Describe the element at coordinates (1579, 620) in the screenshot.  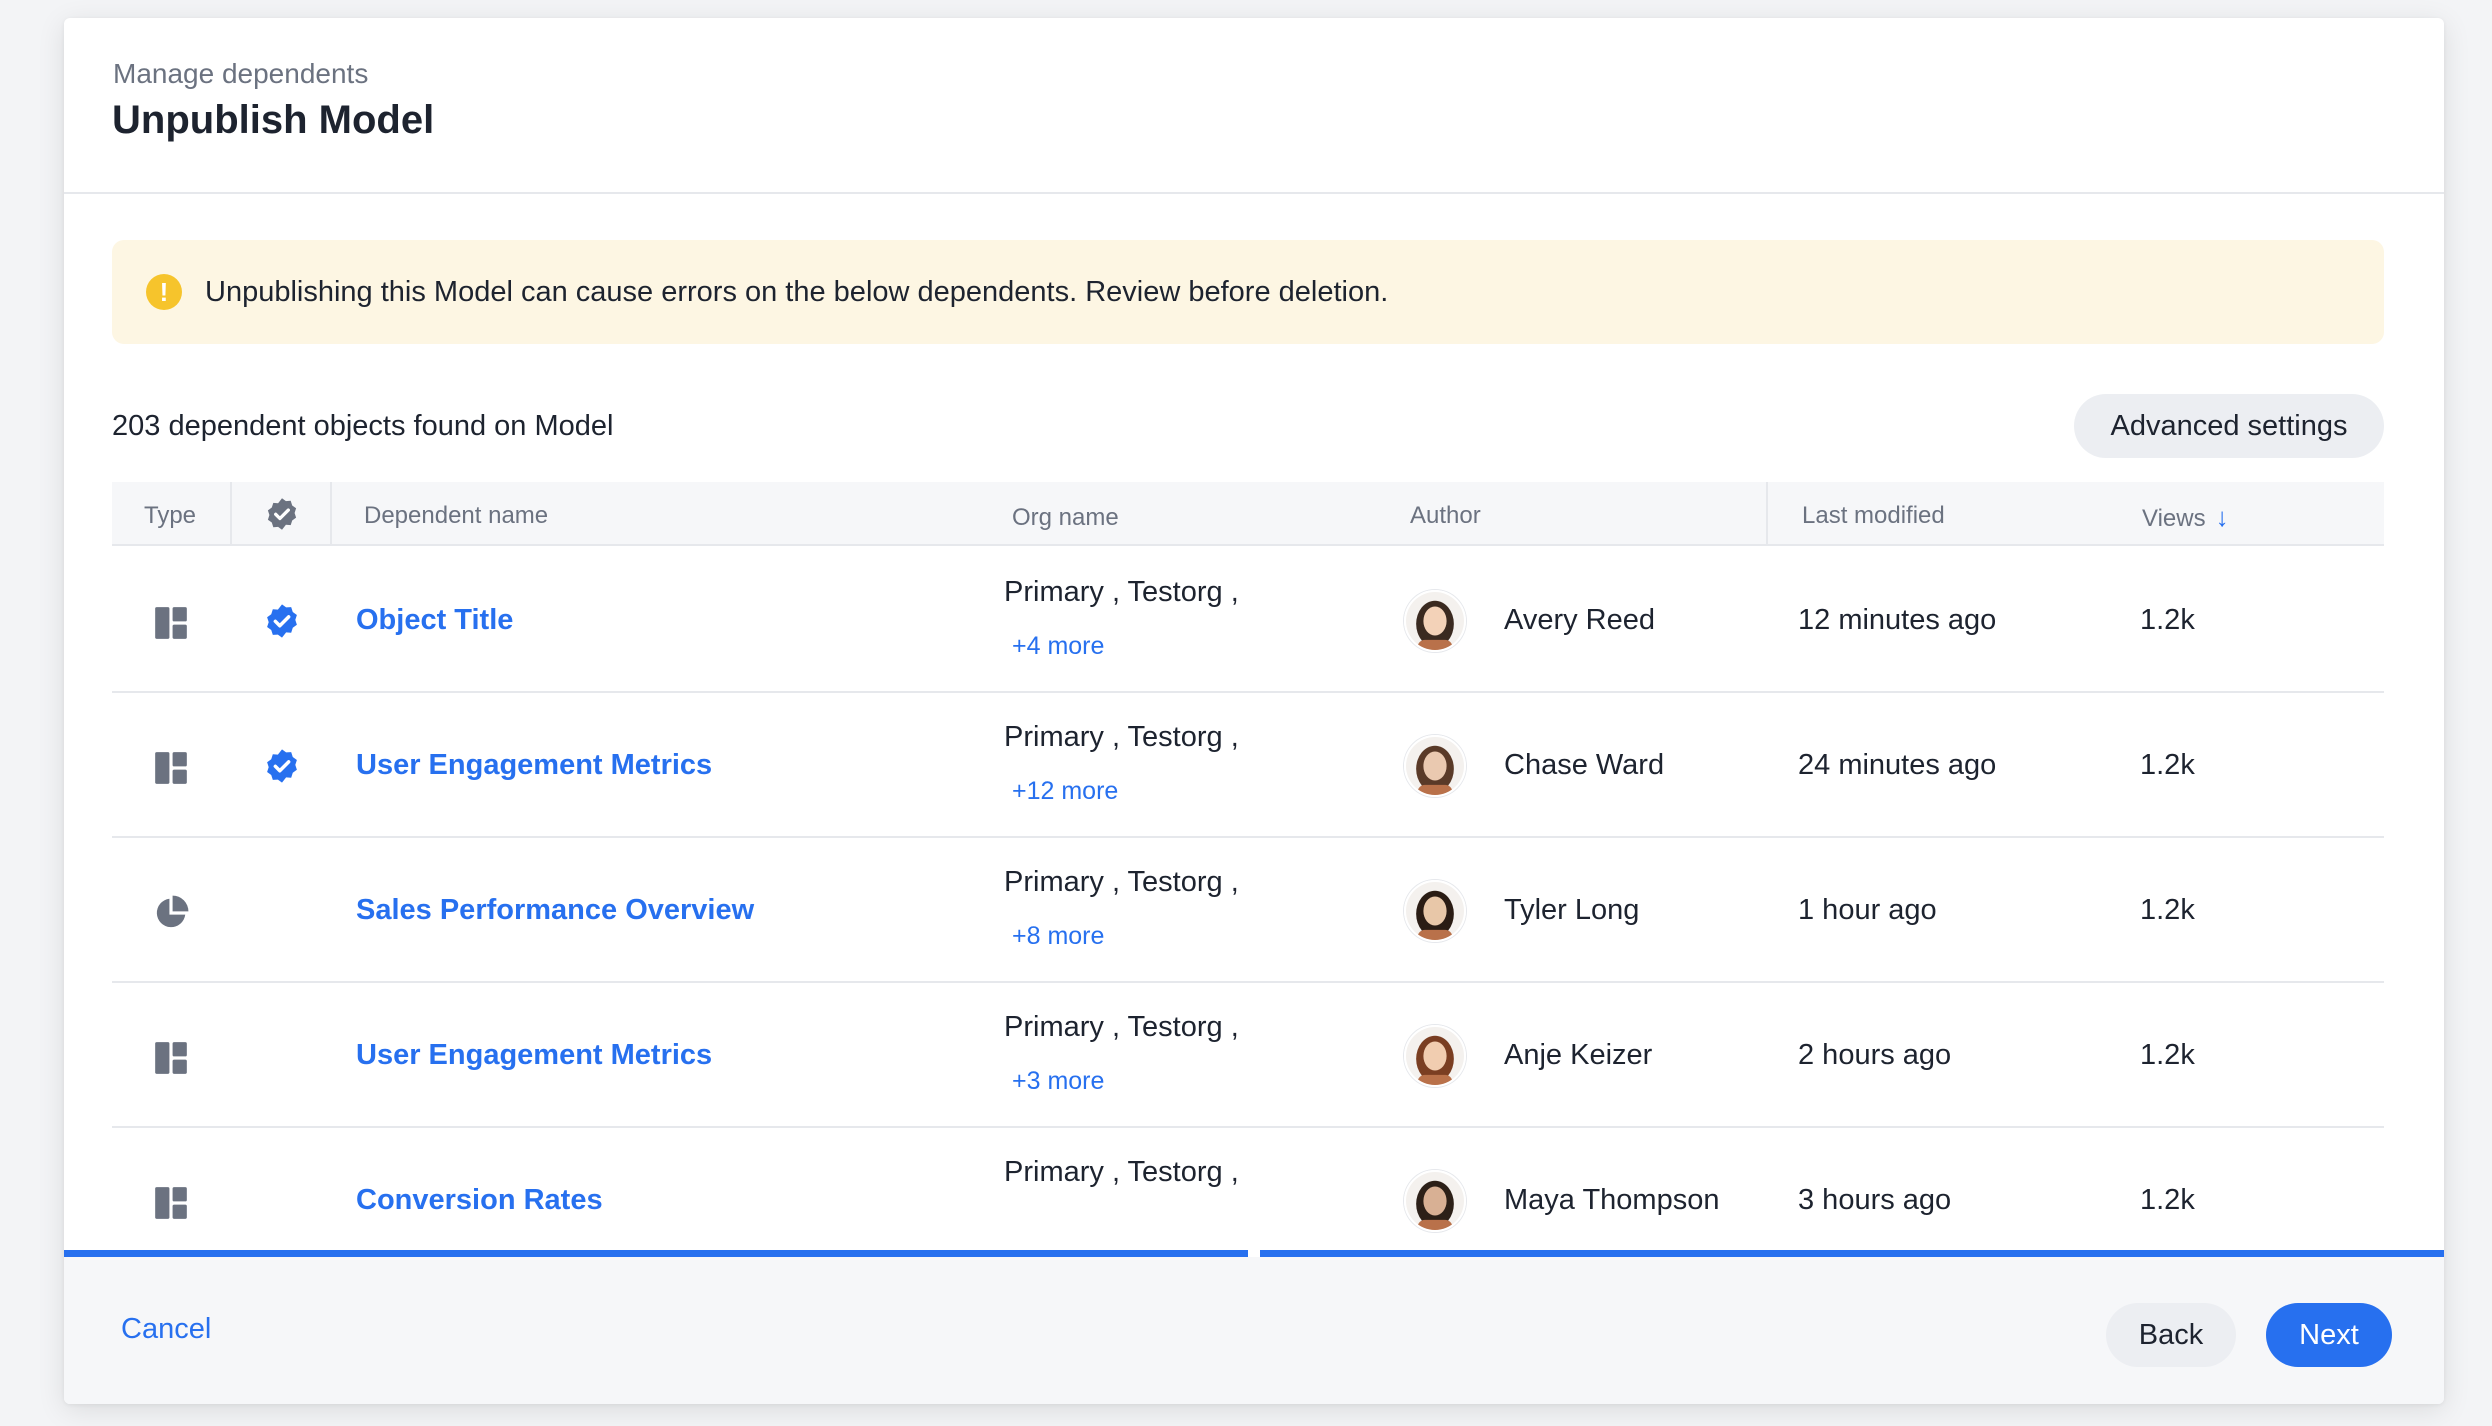
I see `author-name: Avery Reed` at that location.